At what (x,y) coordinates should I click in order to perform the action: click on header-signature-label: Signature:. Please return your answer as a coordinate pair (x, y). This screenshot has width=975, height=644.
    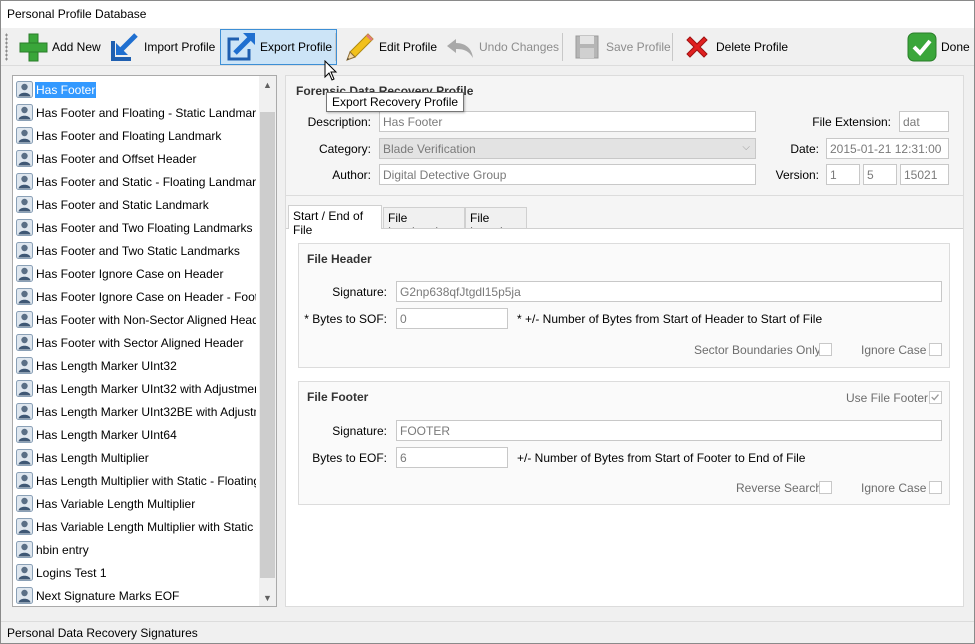
    Looking at the image, I should click on (359, 292).